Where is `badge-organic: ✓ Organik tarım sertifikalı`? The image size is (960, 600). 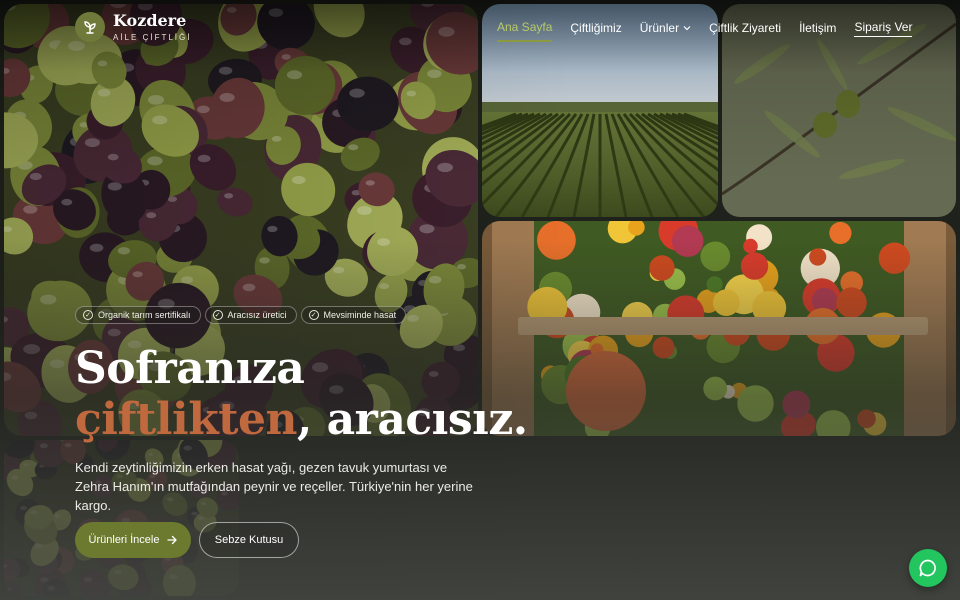 badge-organic: ✓ Organik tarım sertifikalı is located at coordinates (138, 315).